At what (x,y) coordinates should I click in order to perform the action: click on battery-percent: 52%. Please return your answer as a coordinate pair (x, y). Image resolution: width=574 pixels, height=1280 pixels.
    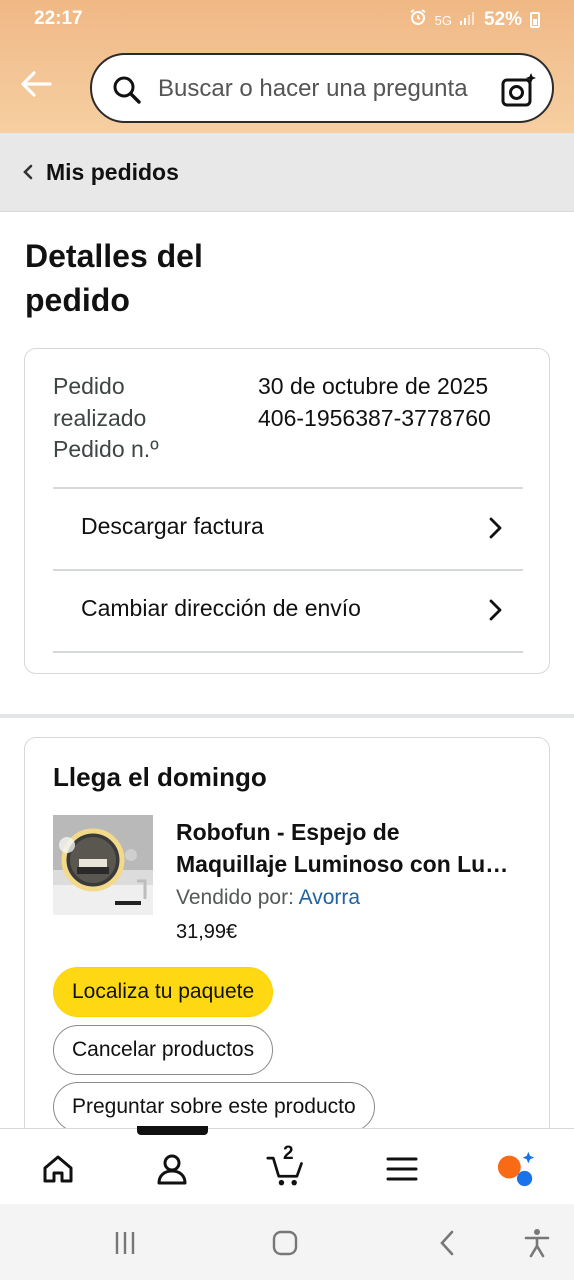
    Looking at the image, I should click on (502, 19).